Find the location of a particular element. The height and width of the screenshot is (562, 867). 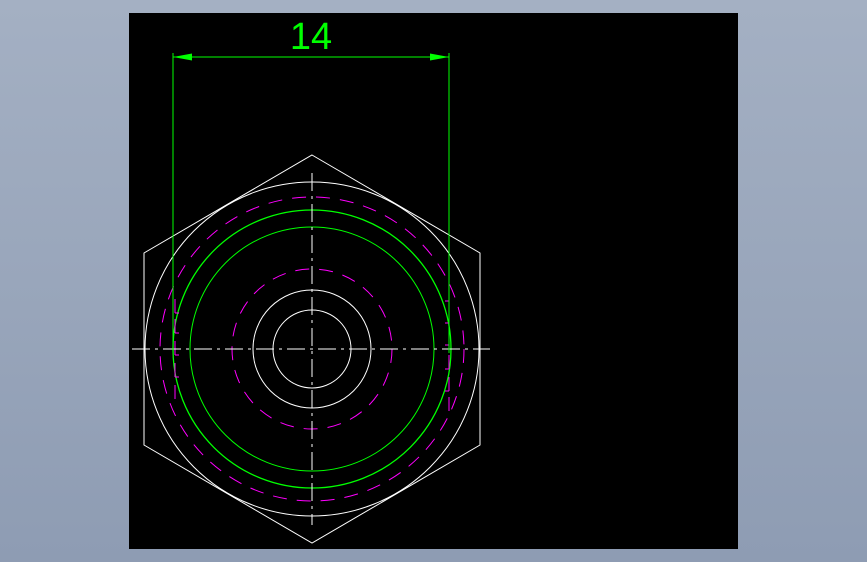

dimension-arrow-right is located at coordinates (439, 57).